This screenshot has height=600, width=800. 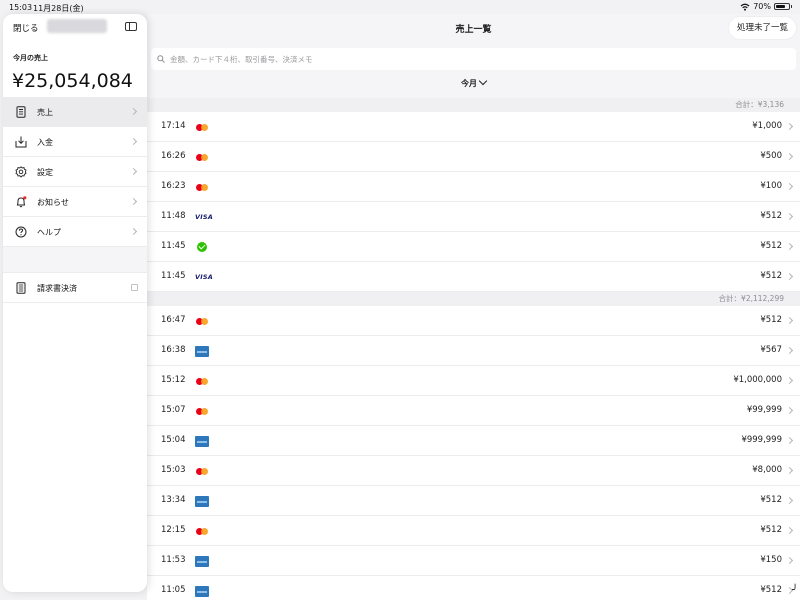 I want to click on transaction-row: 12:15 ¥512, so click(x=473, y=531).